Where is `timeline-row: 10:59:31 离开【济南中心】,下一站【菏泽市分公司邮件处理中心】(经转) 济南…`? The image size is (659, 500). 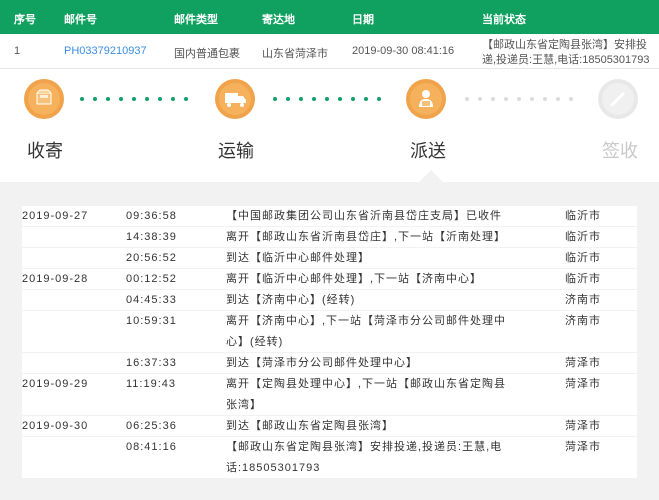 timeline-row: 10:59:31 离开【济南中心】,下一站【菏泽市分公司邮件处理中心】(经转) 济南… is located at coordinates (329, 332).